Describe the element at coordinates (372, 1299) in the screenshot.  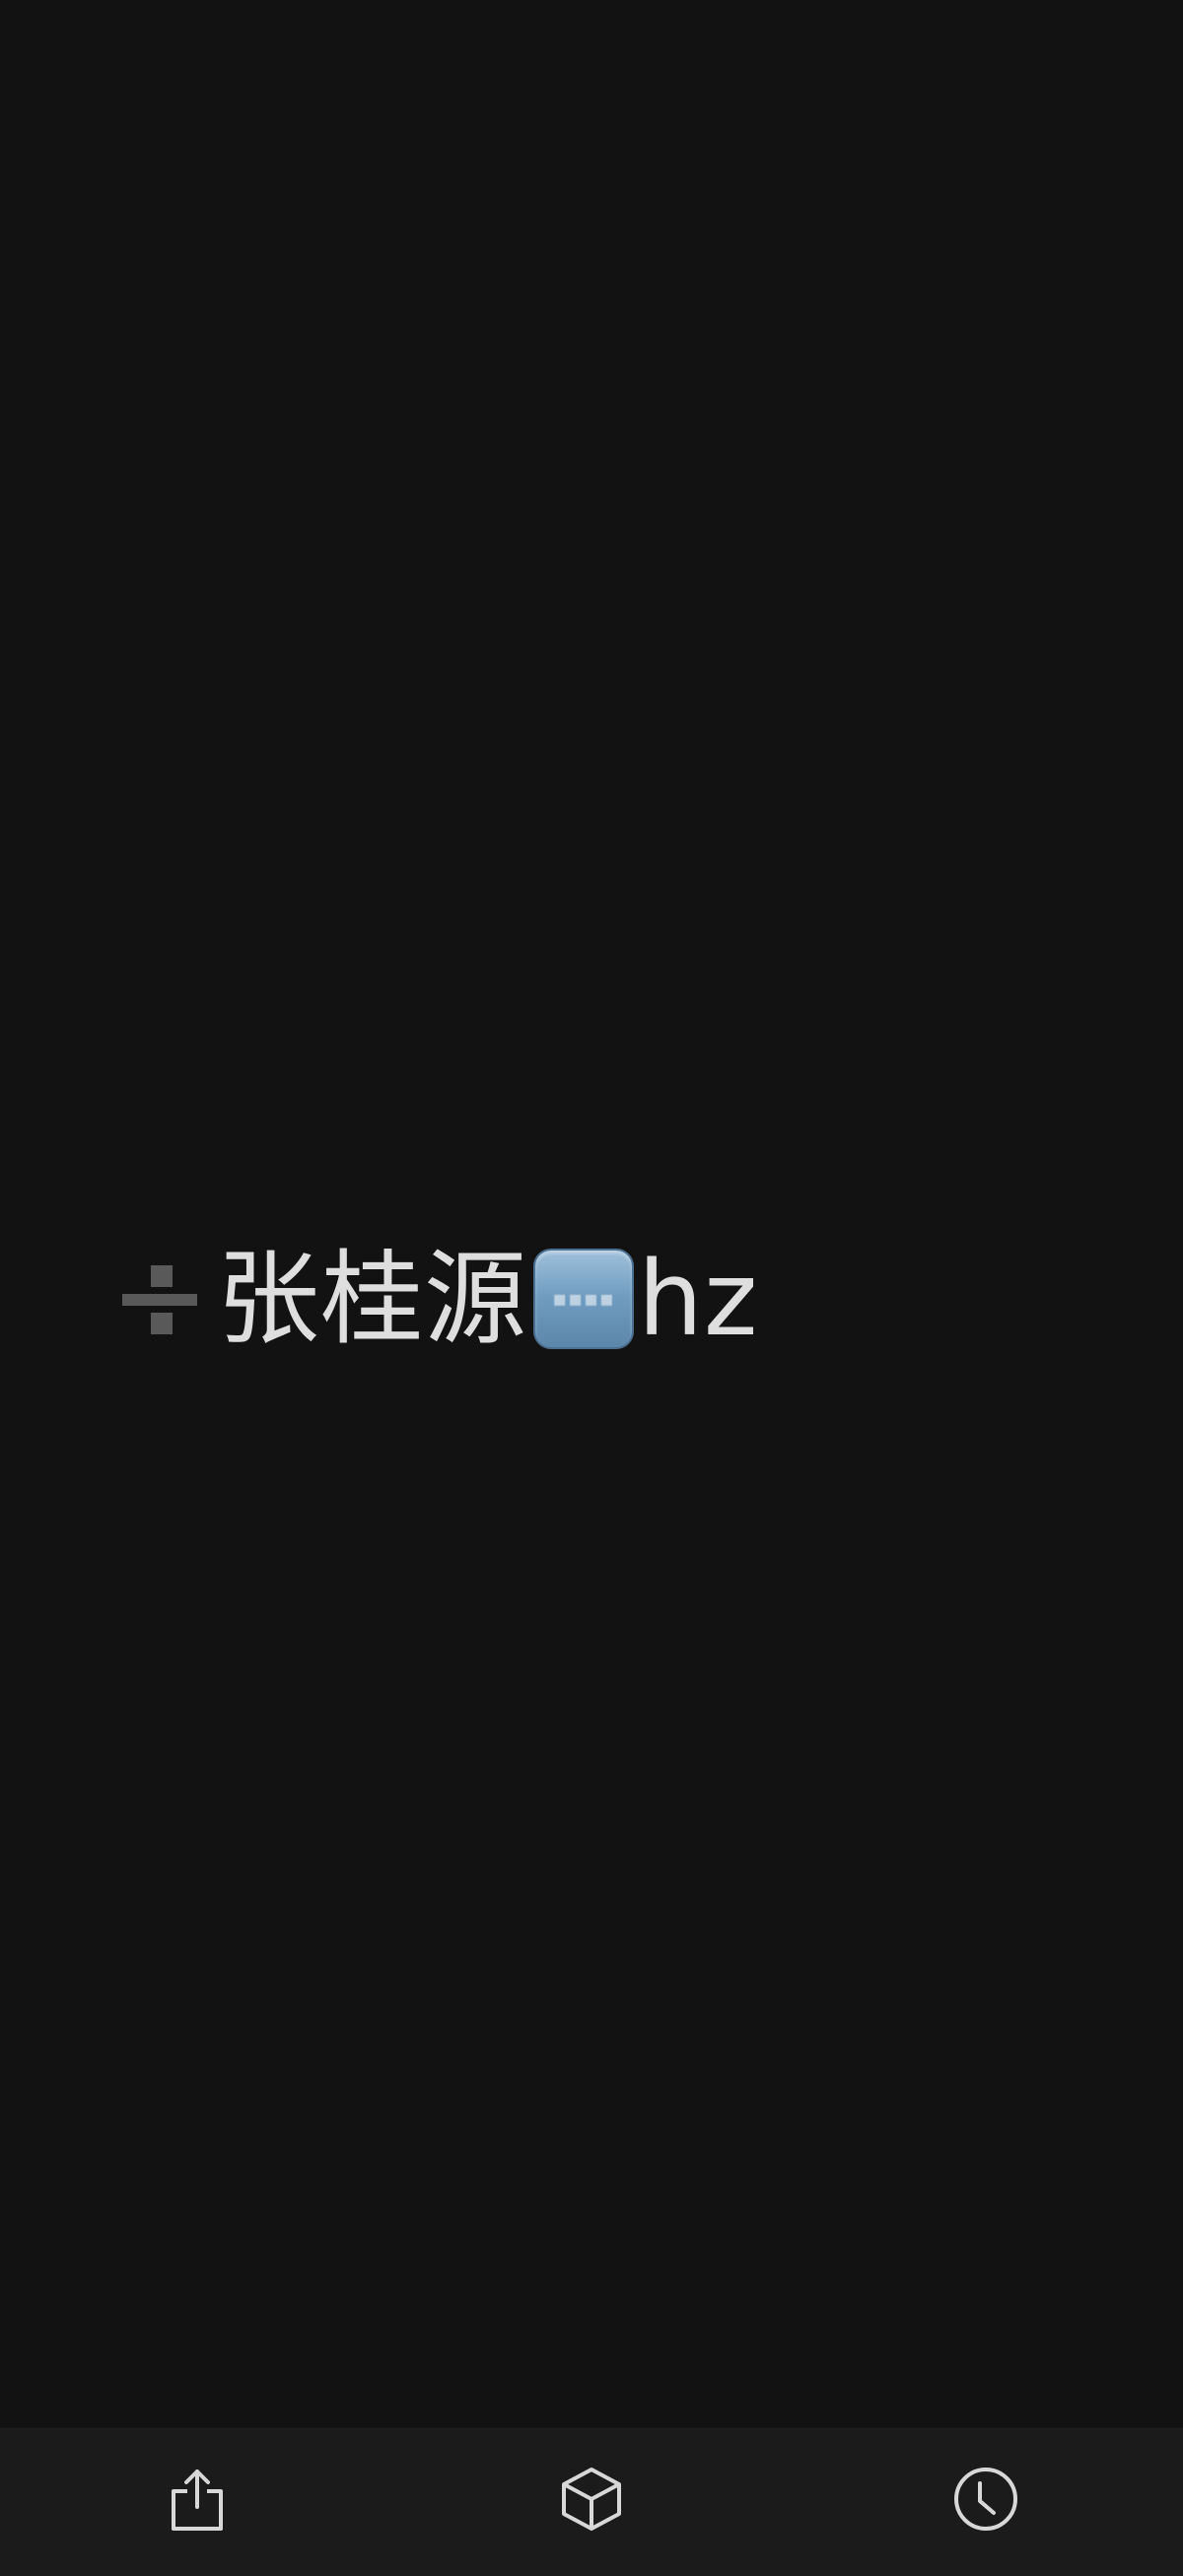
I see `caption-name: 张桂源` at that location.